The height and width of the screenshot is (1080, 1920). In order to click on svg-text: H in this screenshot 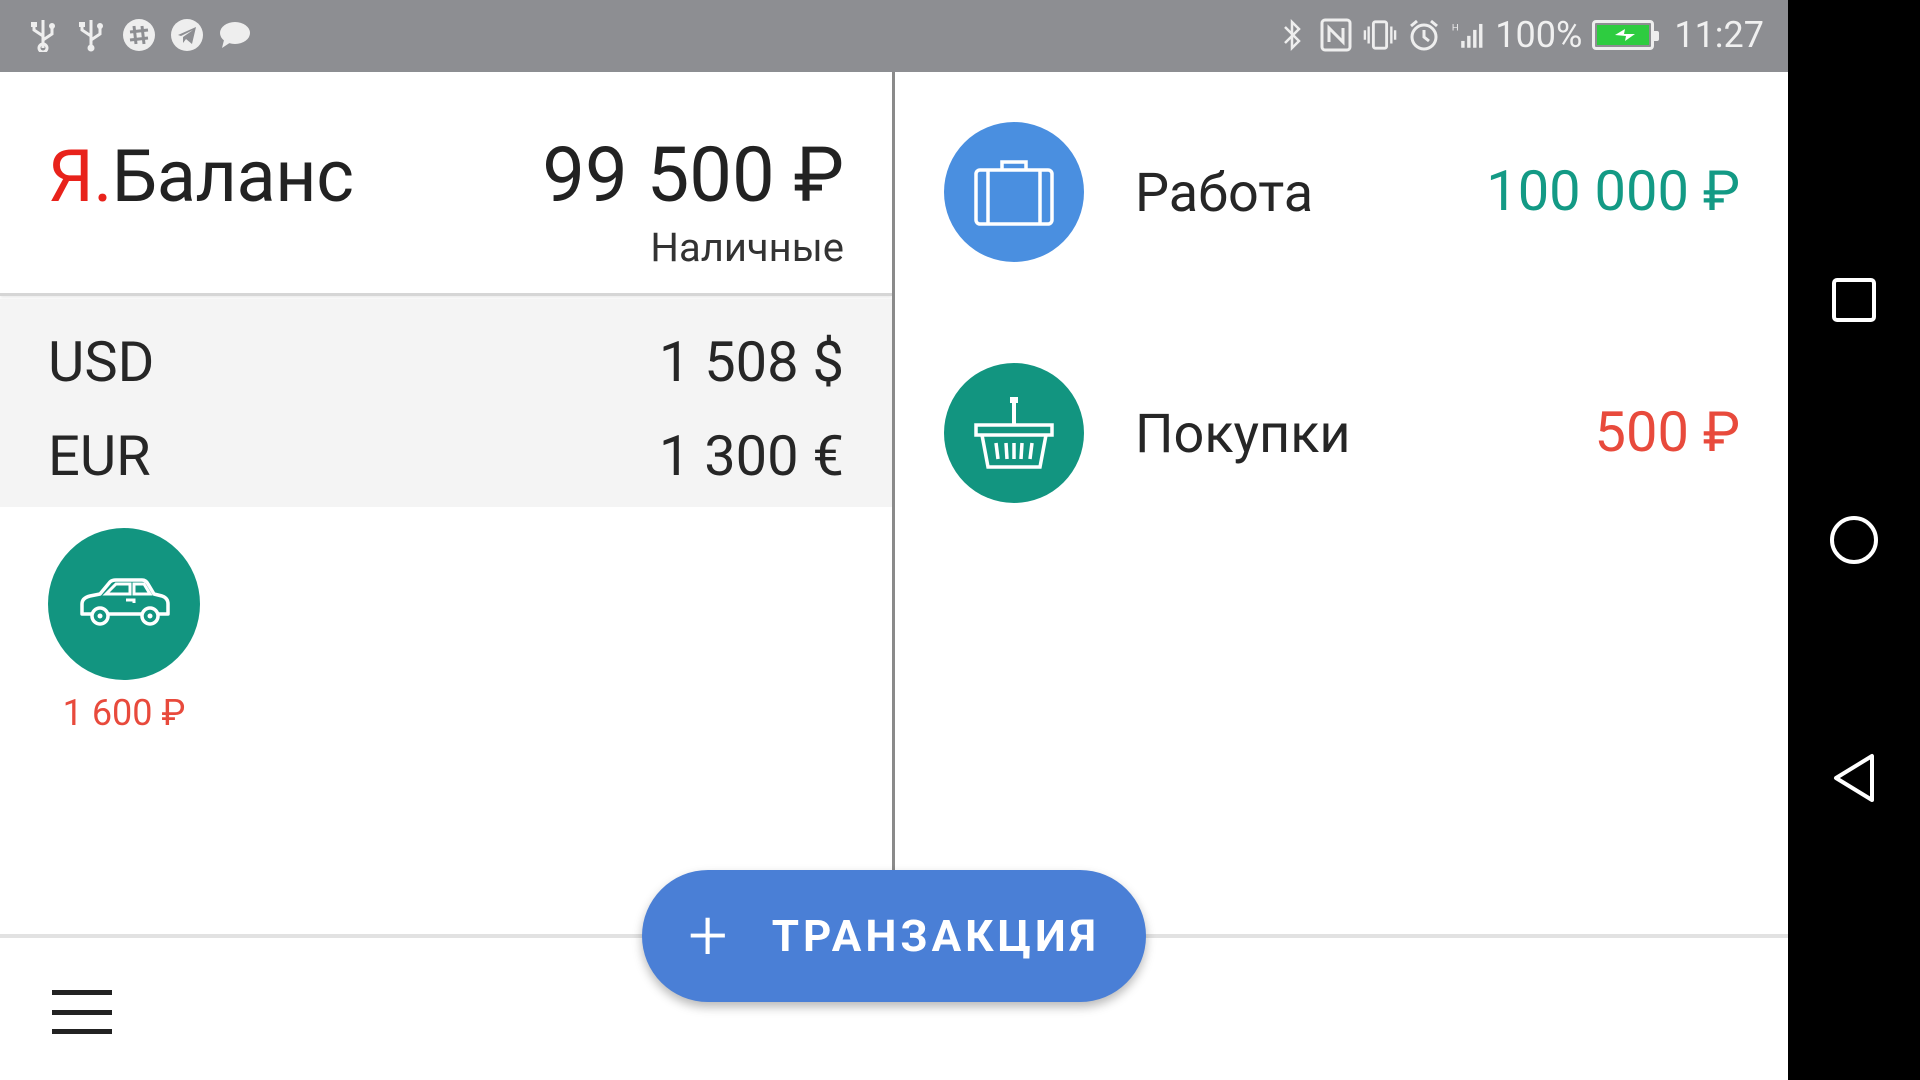, I will do `click(1455, 28)`.